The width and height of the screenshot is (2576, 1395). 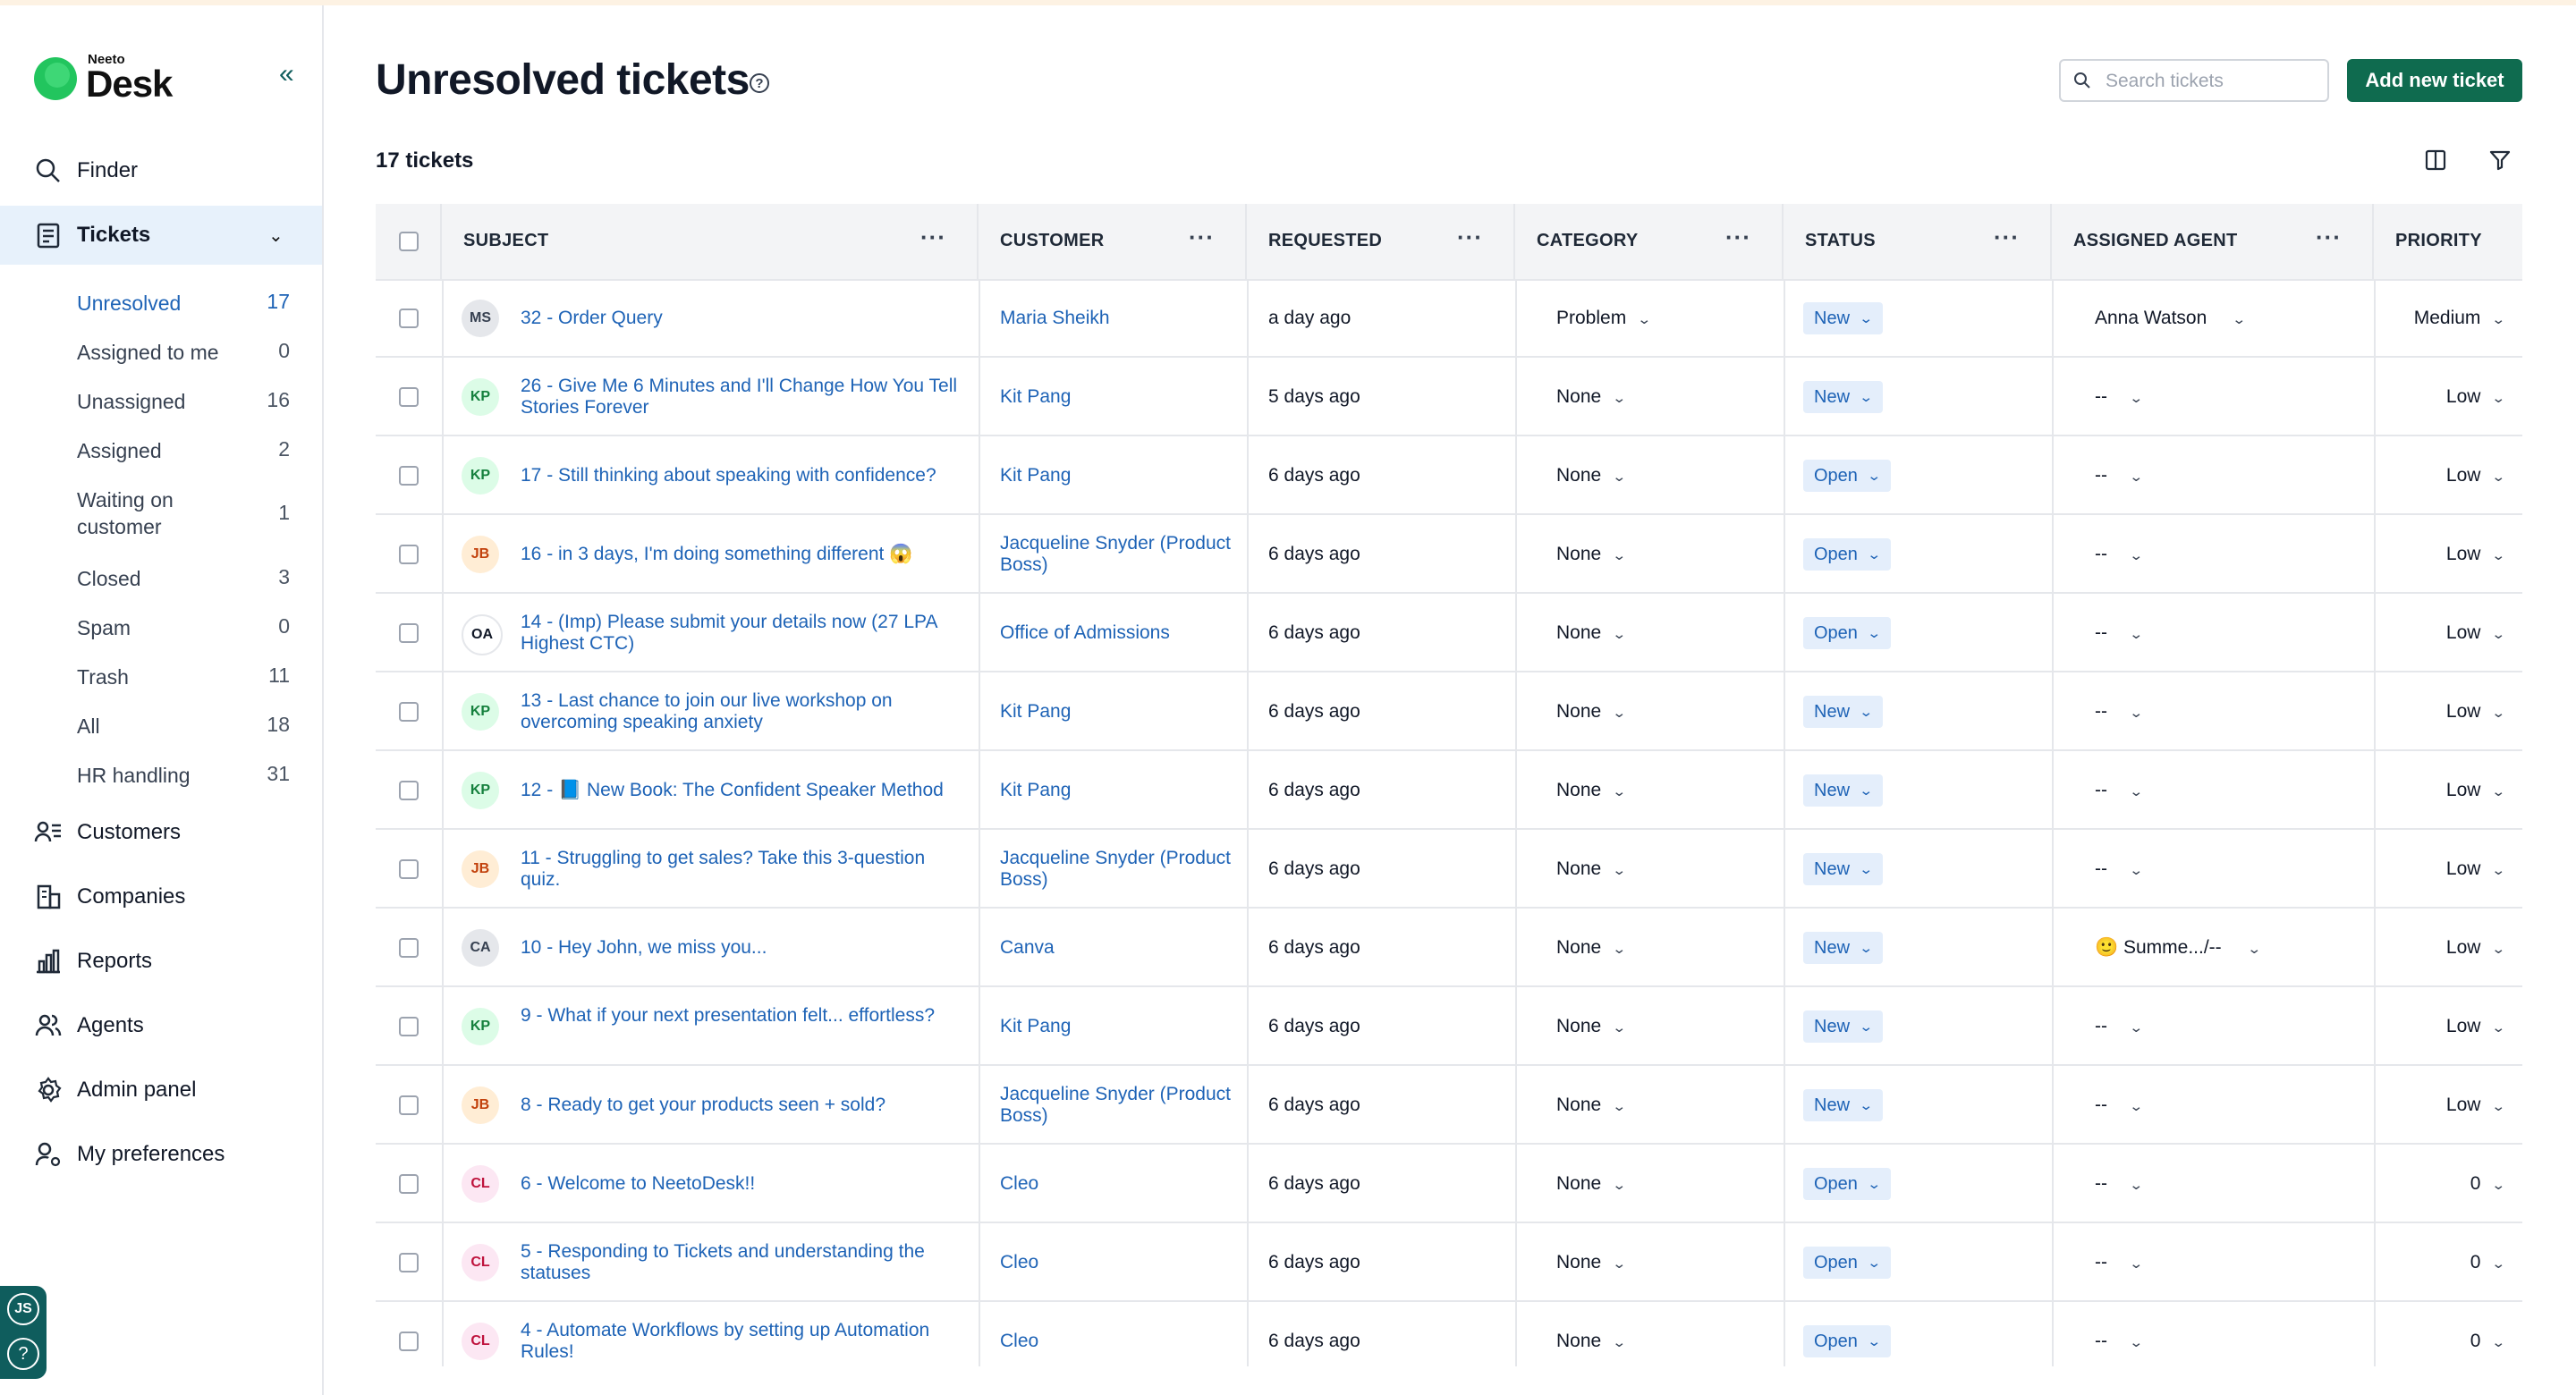 What do you see at coordinates (161, 832) in the screenshot?
I see `sidebar-item-customers: Customers` at bounding box center [161, 832].